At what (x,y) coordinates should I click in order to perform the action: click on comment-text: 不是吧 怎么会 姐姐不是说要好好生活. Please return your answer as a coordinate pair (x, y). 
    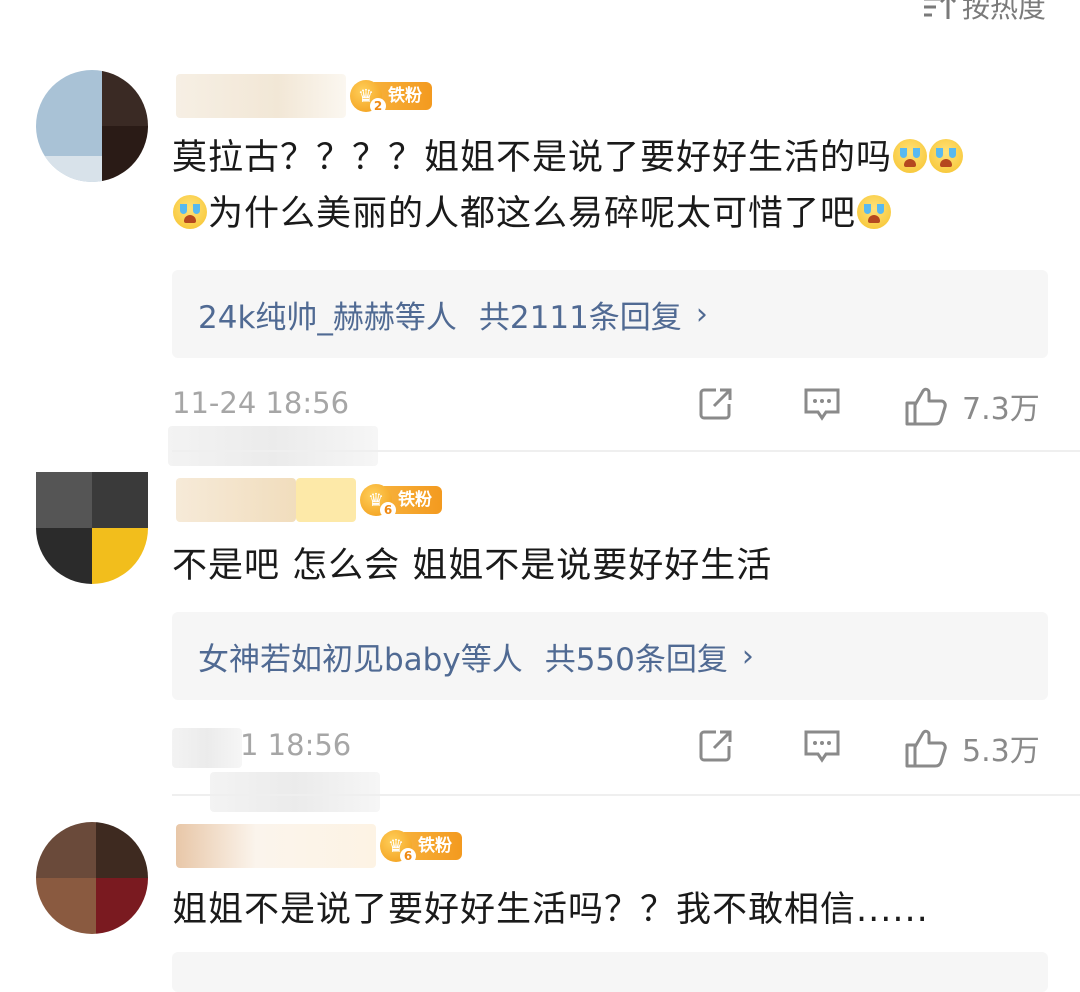
    Looking at the image, I should click on (606, 566).